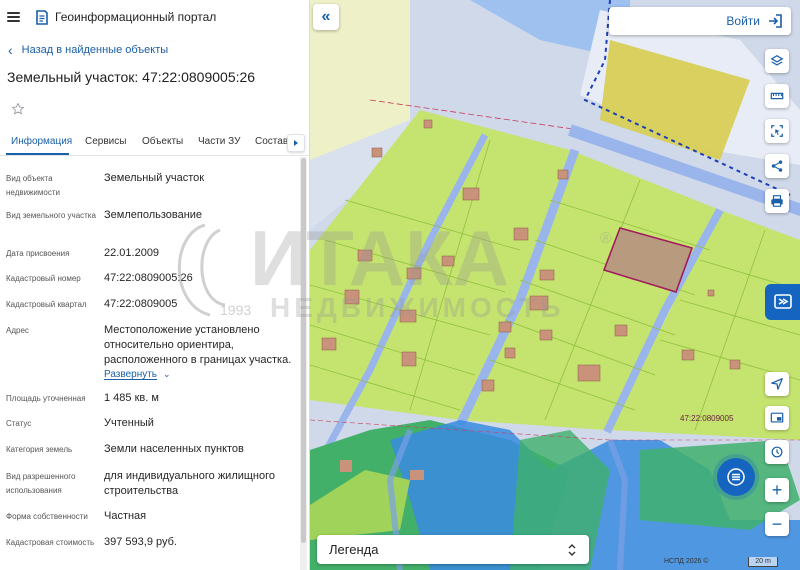  What do you see at coordinates (33, 185) in the screenshot?
I see `property-label: Вид объекта недвижимости` at bounding box center [33, 185].